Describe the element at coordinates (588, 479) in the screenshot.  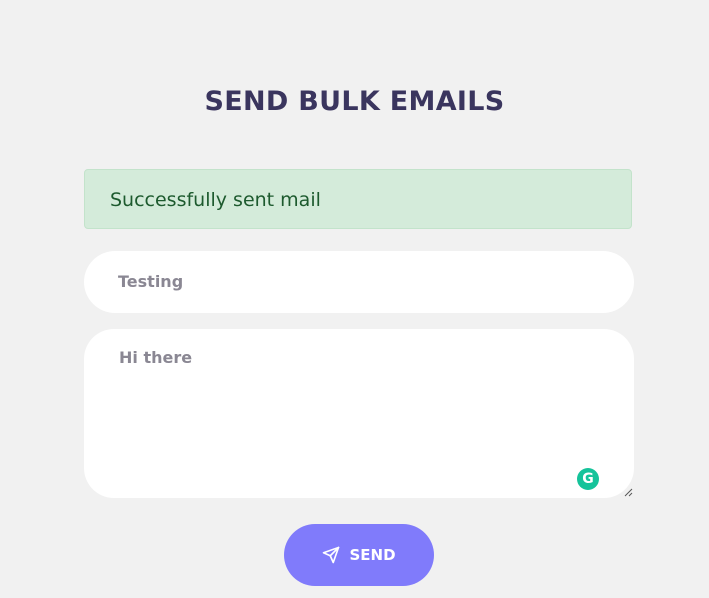
I see `grammarly-icon: G` at that location.